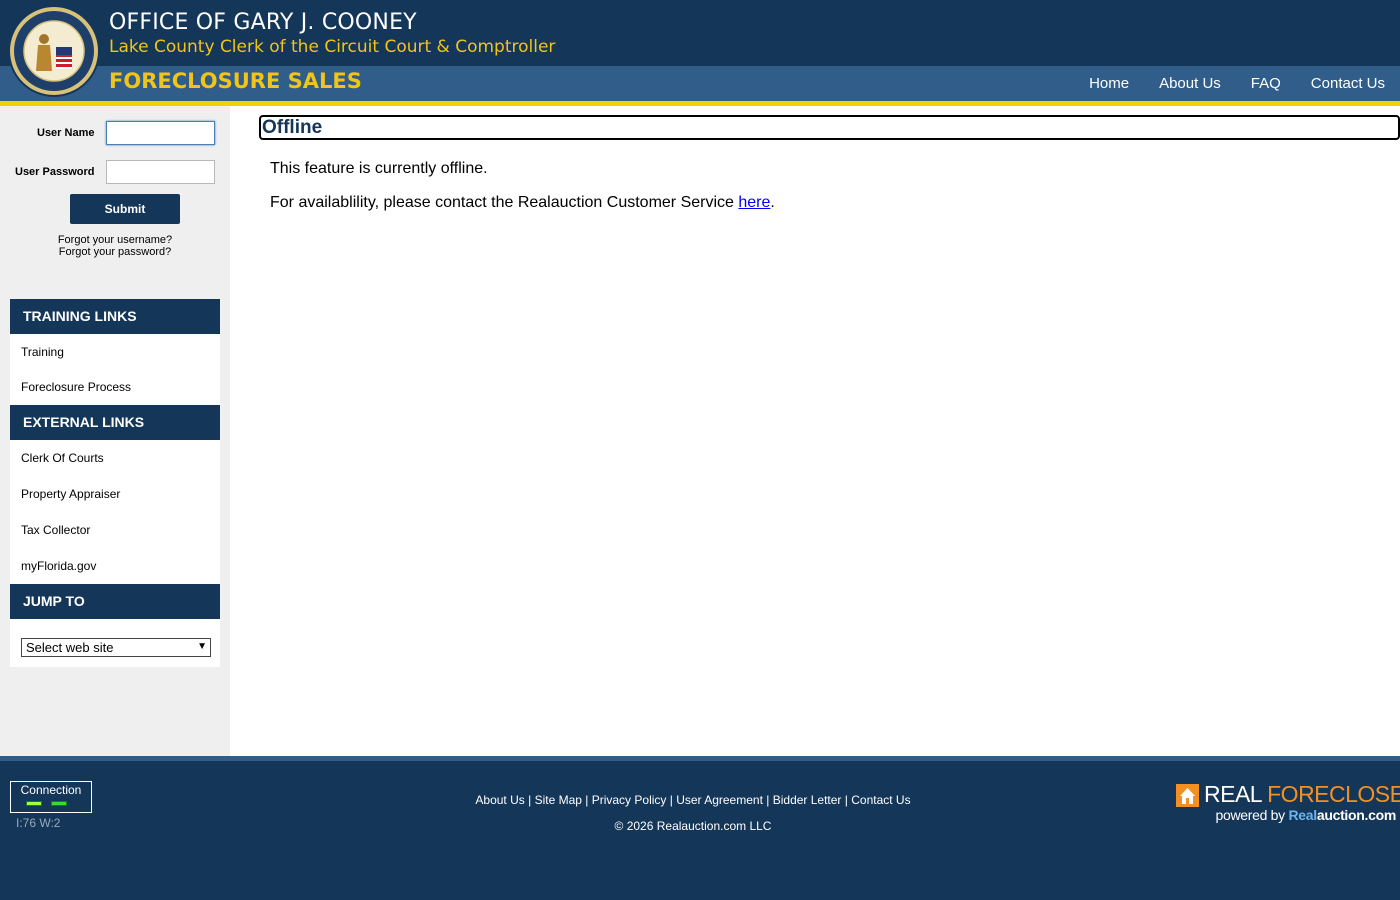 This screenshot has height=900, width=1400. Describe the element at coordinates (235, 81) in the screenshot. I see `site-name: FORECLOSURE SALES` at that location.